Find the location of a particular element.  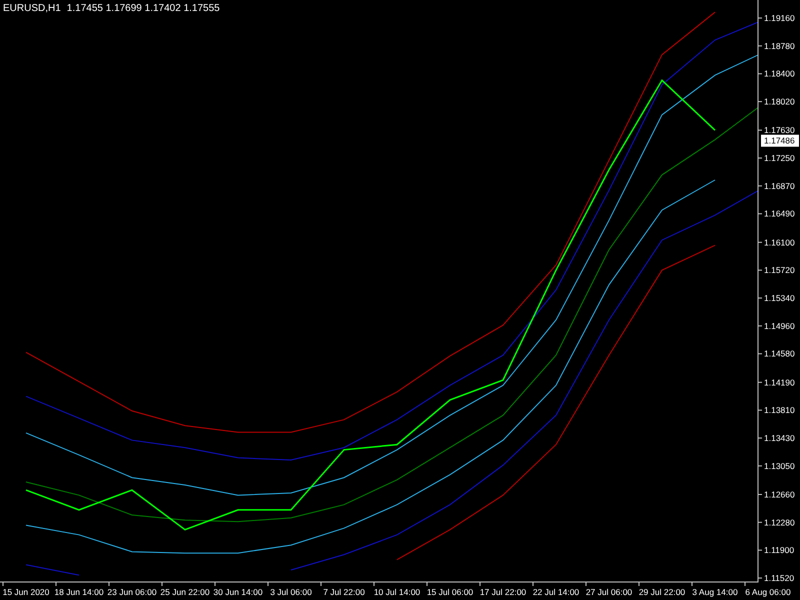

axis-label: 29 Jul 22:00 is located at coordinates (662, 592).